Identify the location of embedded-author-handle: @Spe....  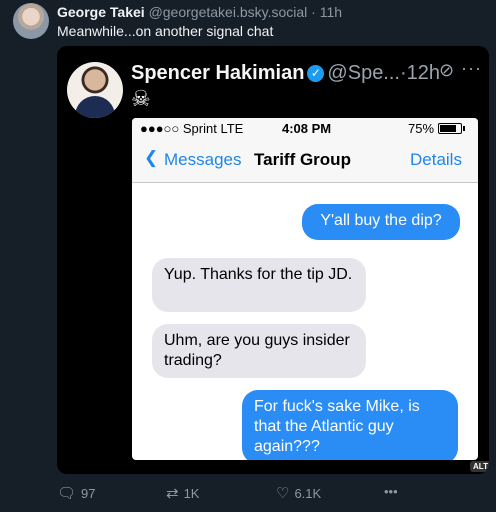
(363, 73).